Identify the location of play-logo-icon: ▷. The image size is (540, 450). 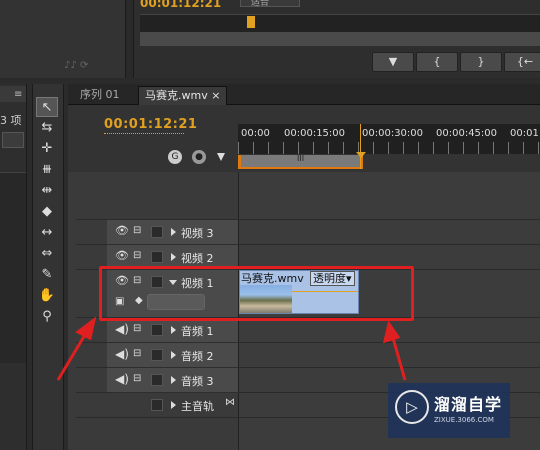
(412, 407).